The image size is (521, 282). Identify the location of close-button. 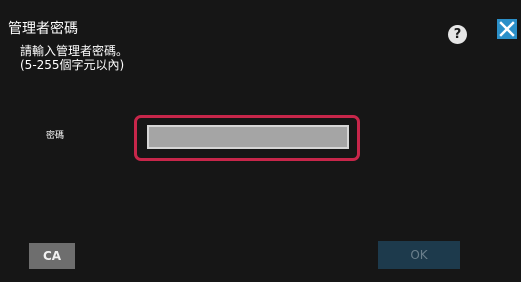
(507, 29).